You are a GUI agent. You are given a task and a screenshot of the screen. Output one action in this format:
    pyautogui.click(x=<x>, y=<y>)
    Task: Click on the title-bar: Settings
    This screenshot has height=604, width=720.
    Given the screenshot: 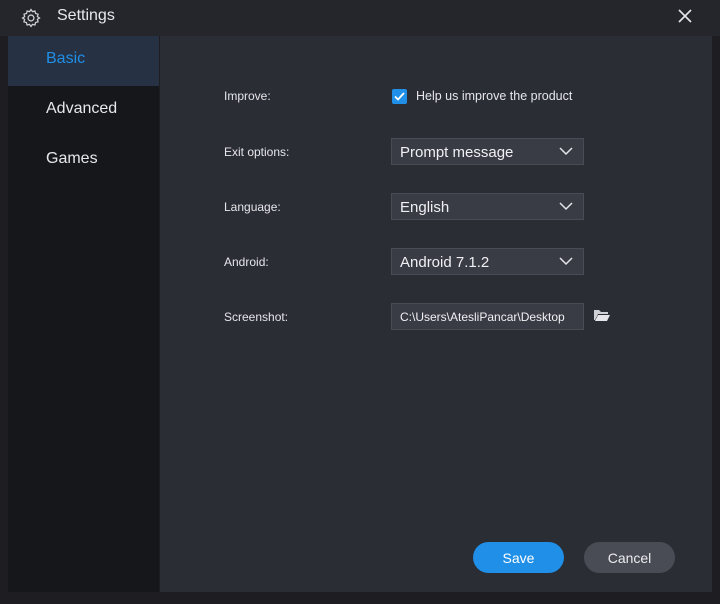 What is the action you would take?
    pyautogui.click(x=360, y=18)
    